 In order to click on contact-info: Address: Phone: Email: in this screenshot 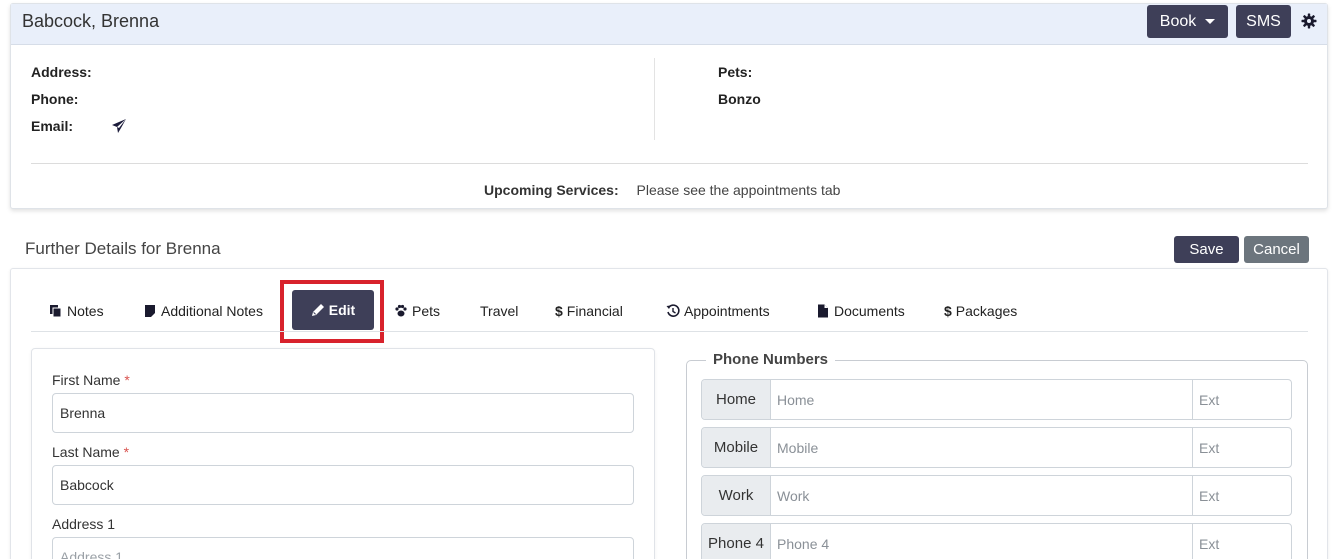, I will do `click(61, 104)`.